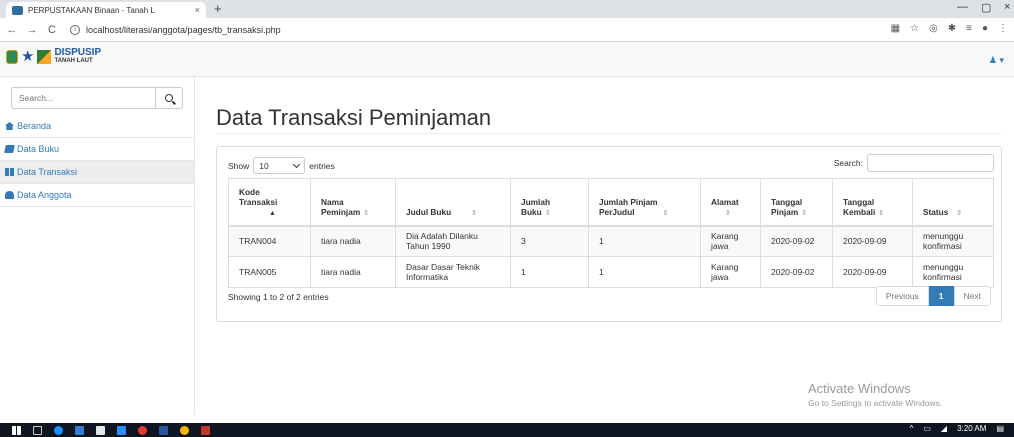 This screenshot has height=437, width=1014. Describe the element at coordinates (97, 149) in the screenshot. I see `sidebar-item-data-buku: Data Buku` at that location.